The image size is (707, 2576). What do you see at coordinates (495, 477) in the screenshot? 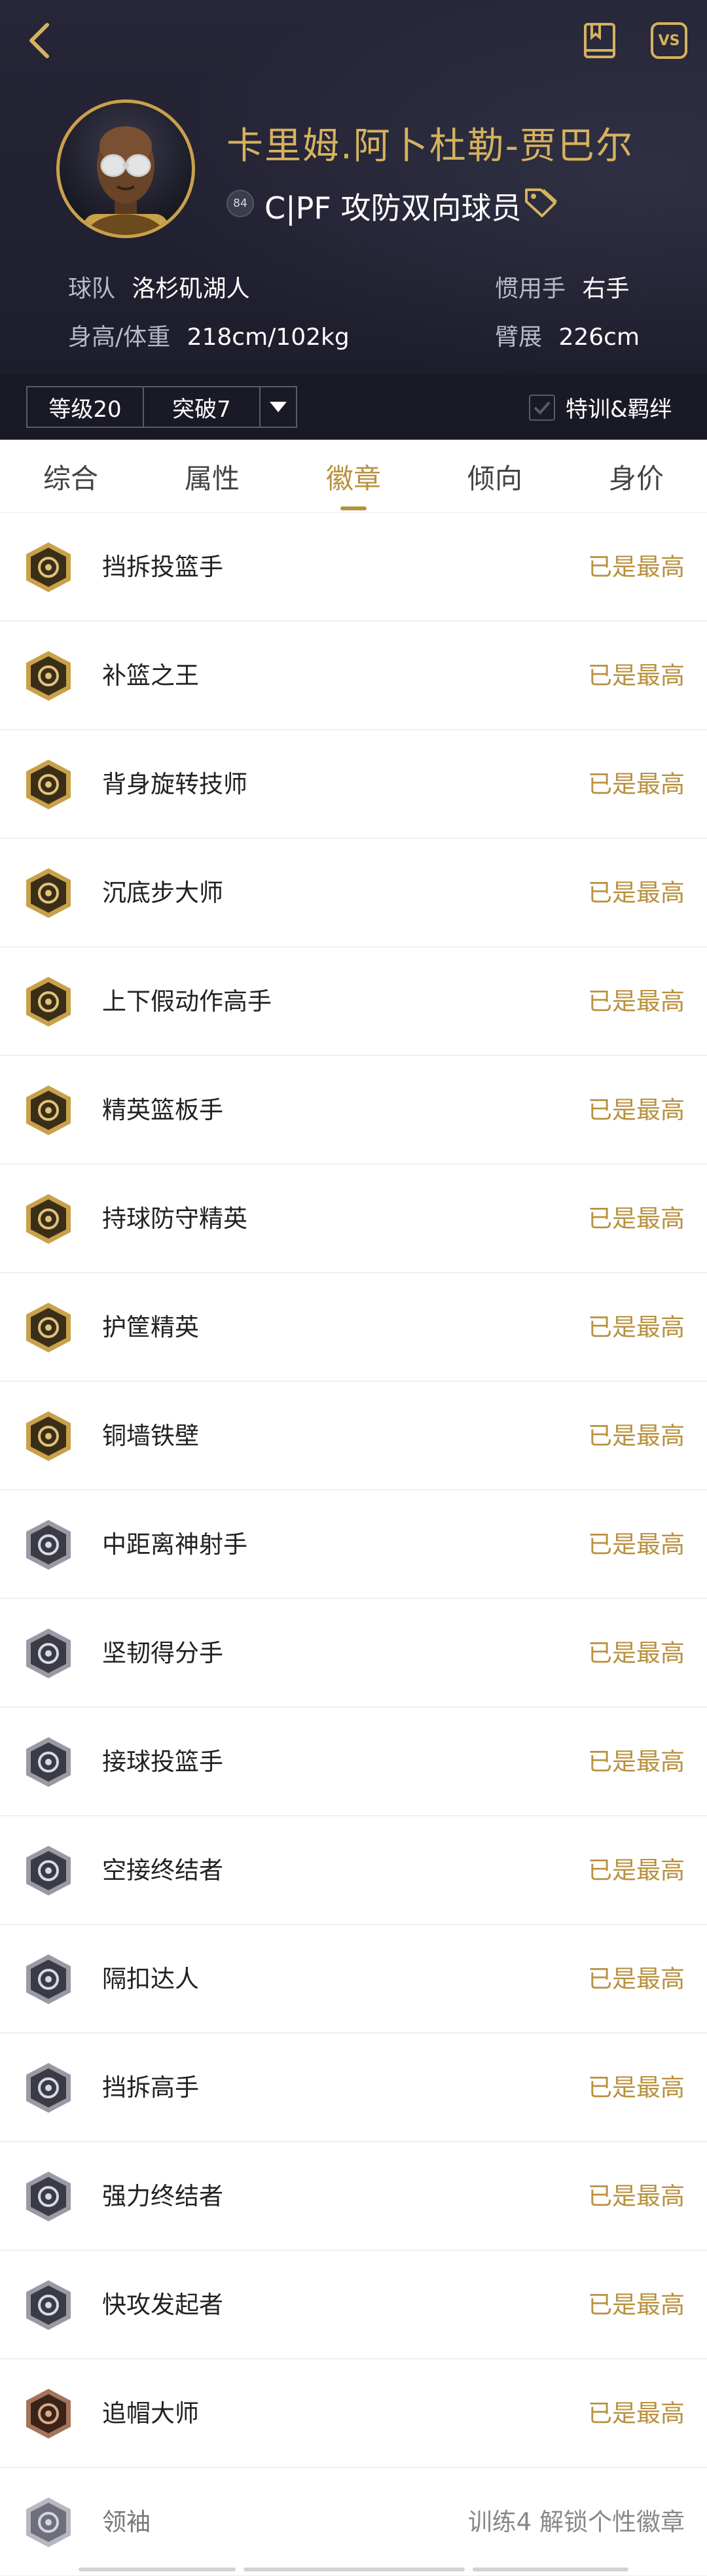
I see `tab-tendencies: 倾向` at bounding box center [495, 477].